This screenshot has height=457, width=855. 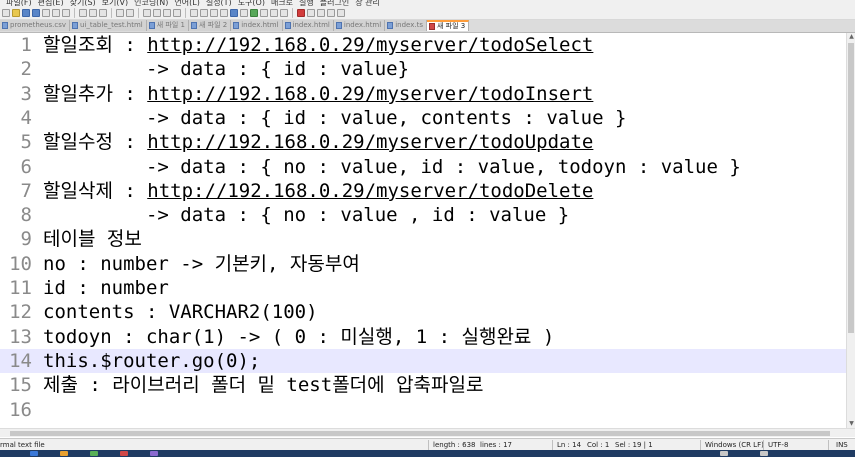 I want to click on document-tab: index.ts, so click(x=406, y=25).